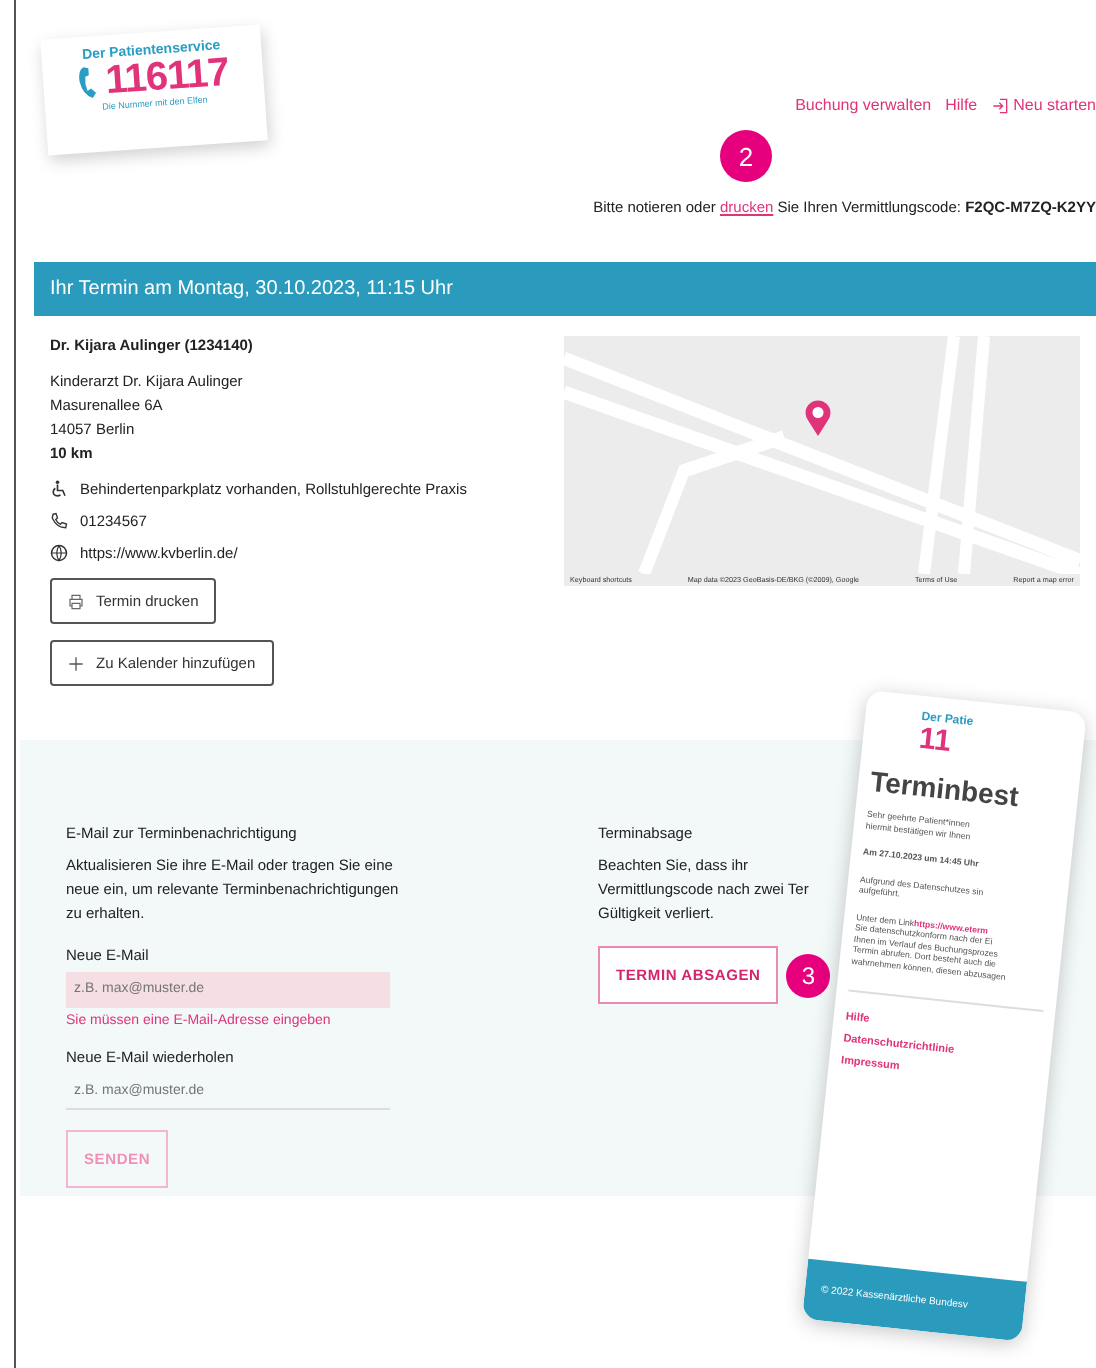 The image size is (1096, 1368). I want to click on appointment-header: Ihr Termin am Montag, 30.10.2023, 11:15 Uhr, so click(565, 289).